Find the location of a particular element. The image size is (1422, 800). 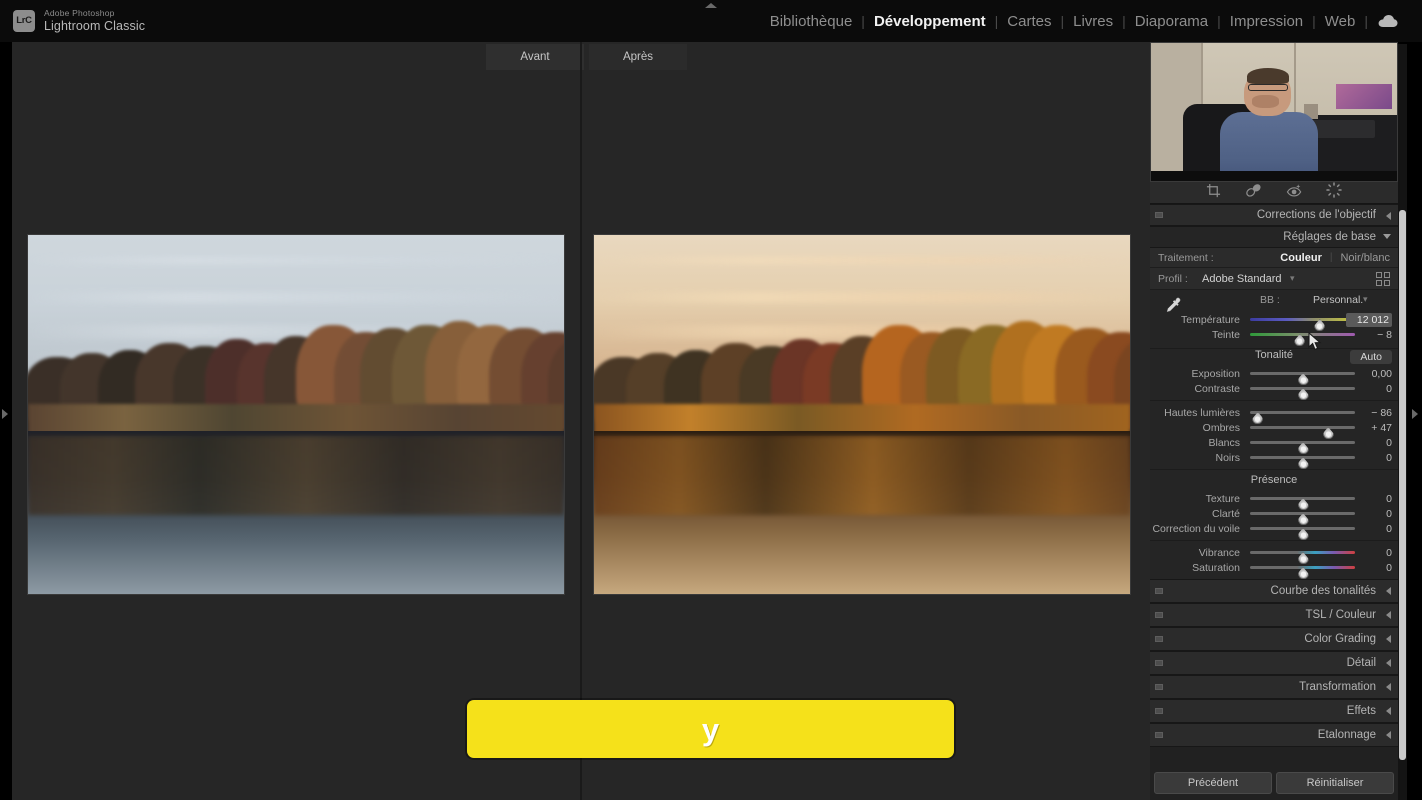

module-livres: Livres is located at coordinates (1093, 21).